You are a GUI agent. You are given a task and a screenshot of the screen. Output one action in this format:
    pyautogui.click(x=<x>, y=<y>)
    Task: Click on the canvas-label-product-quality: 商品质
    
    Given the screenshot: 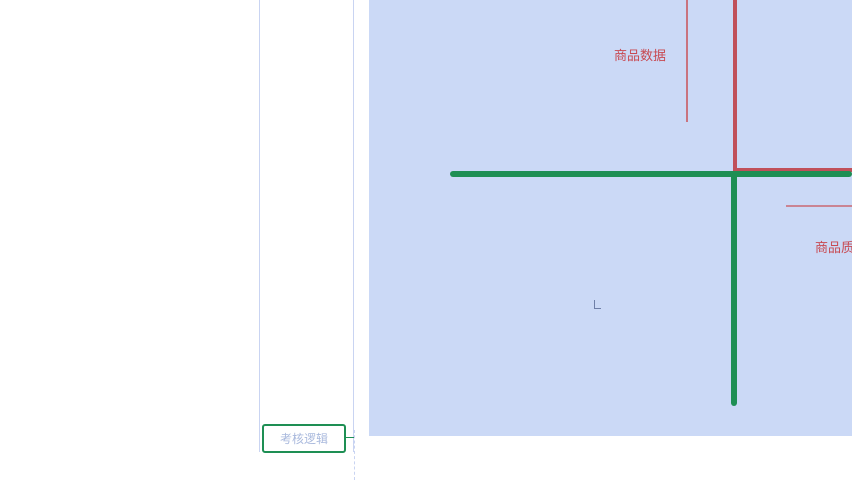 What is the action you would take?
    pyautogui.click(x=833, y=249)
    